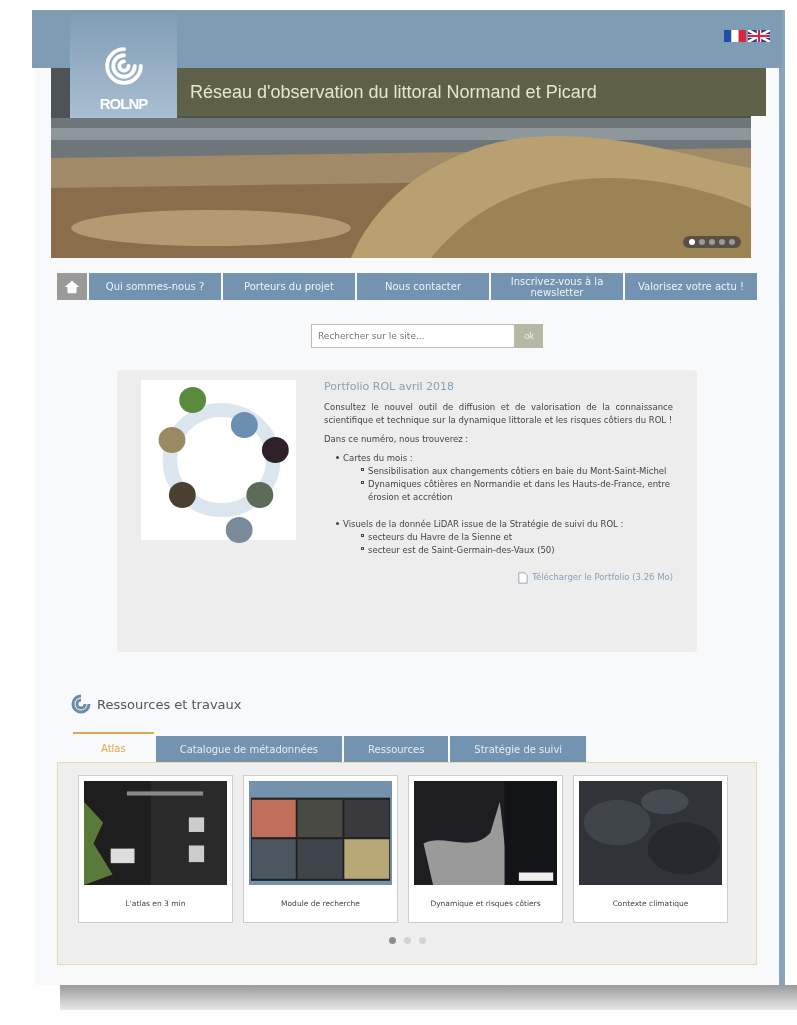 The image size is (797, 1025). Describe the element at coordinates (462, 550) in the screenshot. I see `list-item: secteur est de Saint-Germain-des-Vaux (50)` at that location.